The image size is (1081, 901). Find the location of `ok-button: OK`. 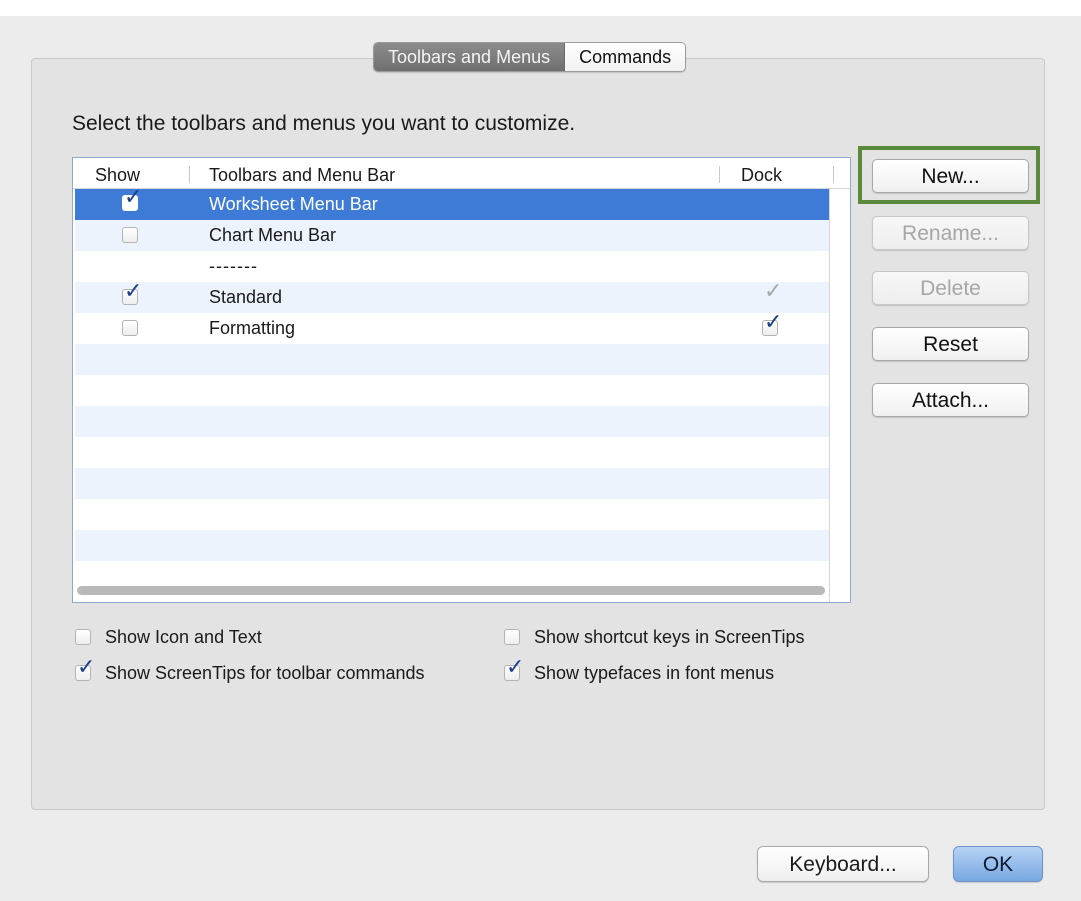

ok-button: OK is located at coordinates (998, 864).